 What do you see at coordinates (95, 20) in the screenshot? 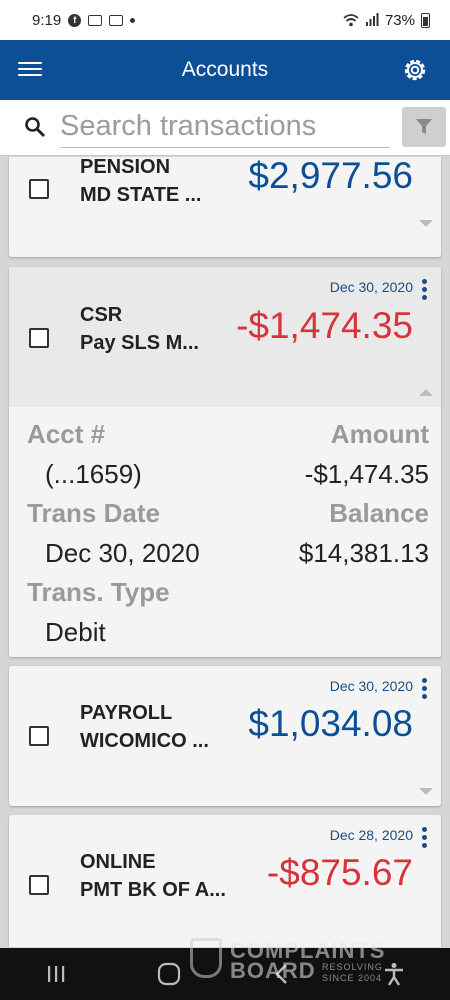
I see `screen-icon` at bounding box center [95, 20].